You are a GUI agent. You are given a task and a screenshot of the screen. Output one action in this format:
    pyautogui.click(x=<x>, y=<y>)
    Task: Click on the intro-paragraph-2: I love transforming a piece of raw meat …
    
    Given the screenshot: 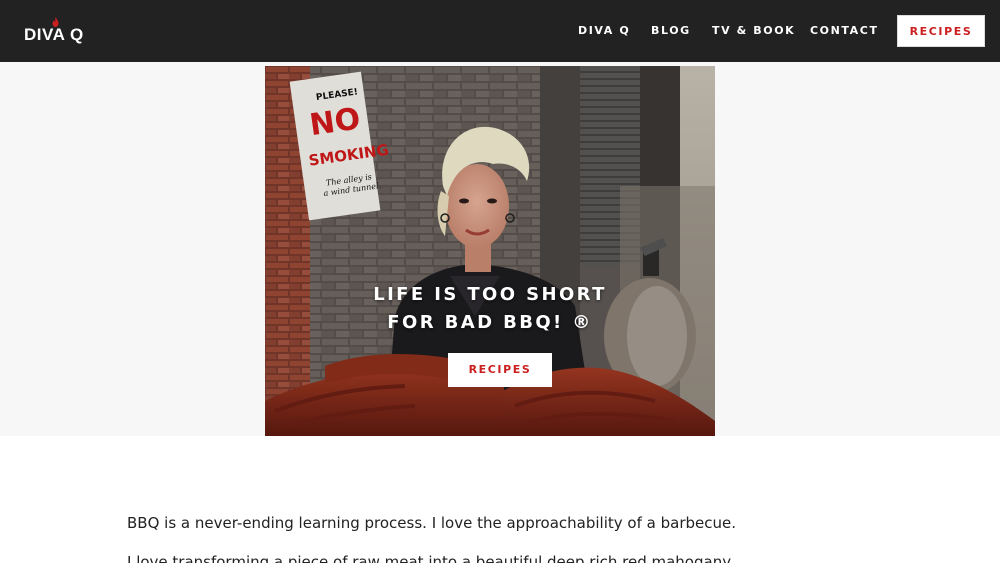 What is the action you would take?
    pyautogui.click(x=429, y=558)
    